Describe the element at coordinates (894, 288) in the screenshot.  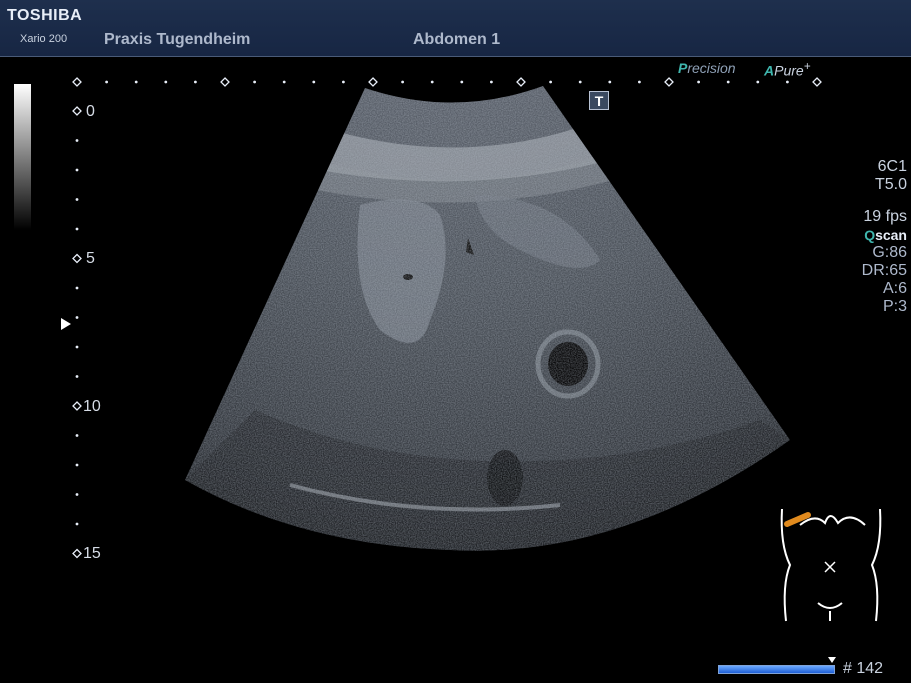
I see `a-value-label: A:6` at that location.